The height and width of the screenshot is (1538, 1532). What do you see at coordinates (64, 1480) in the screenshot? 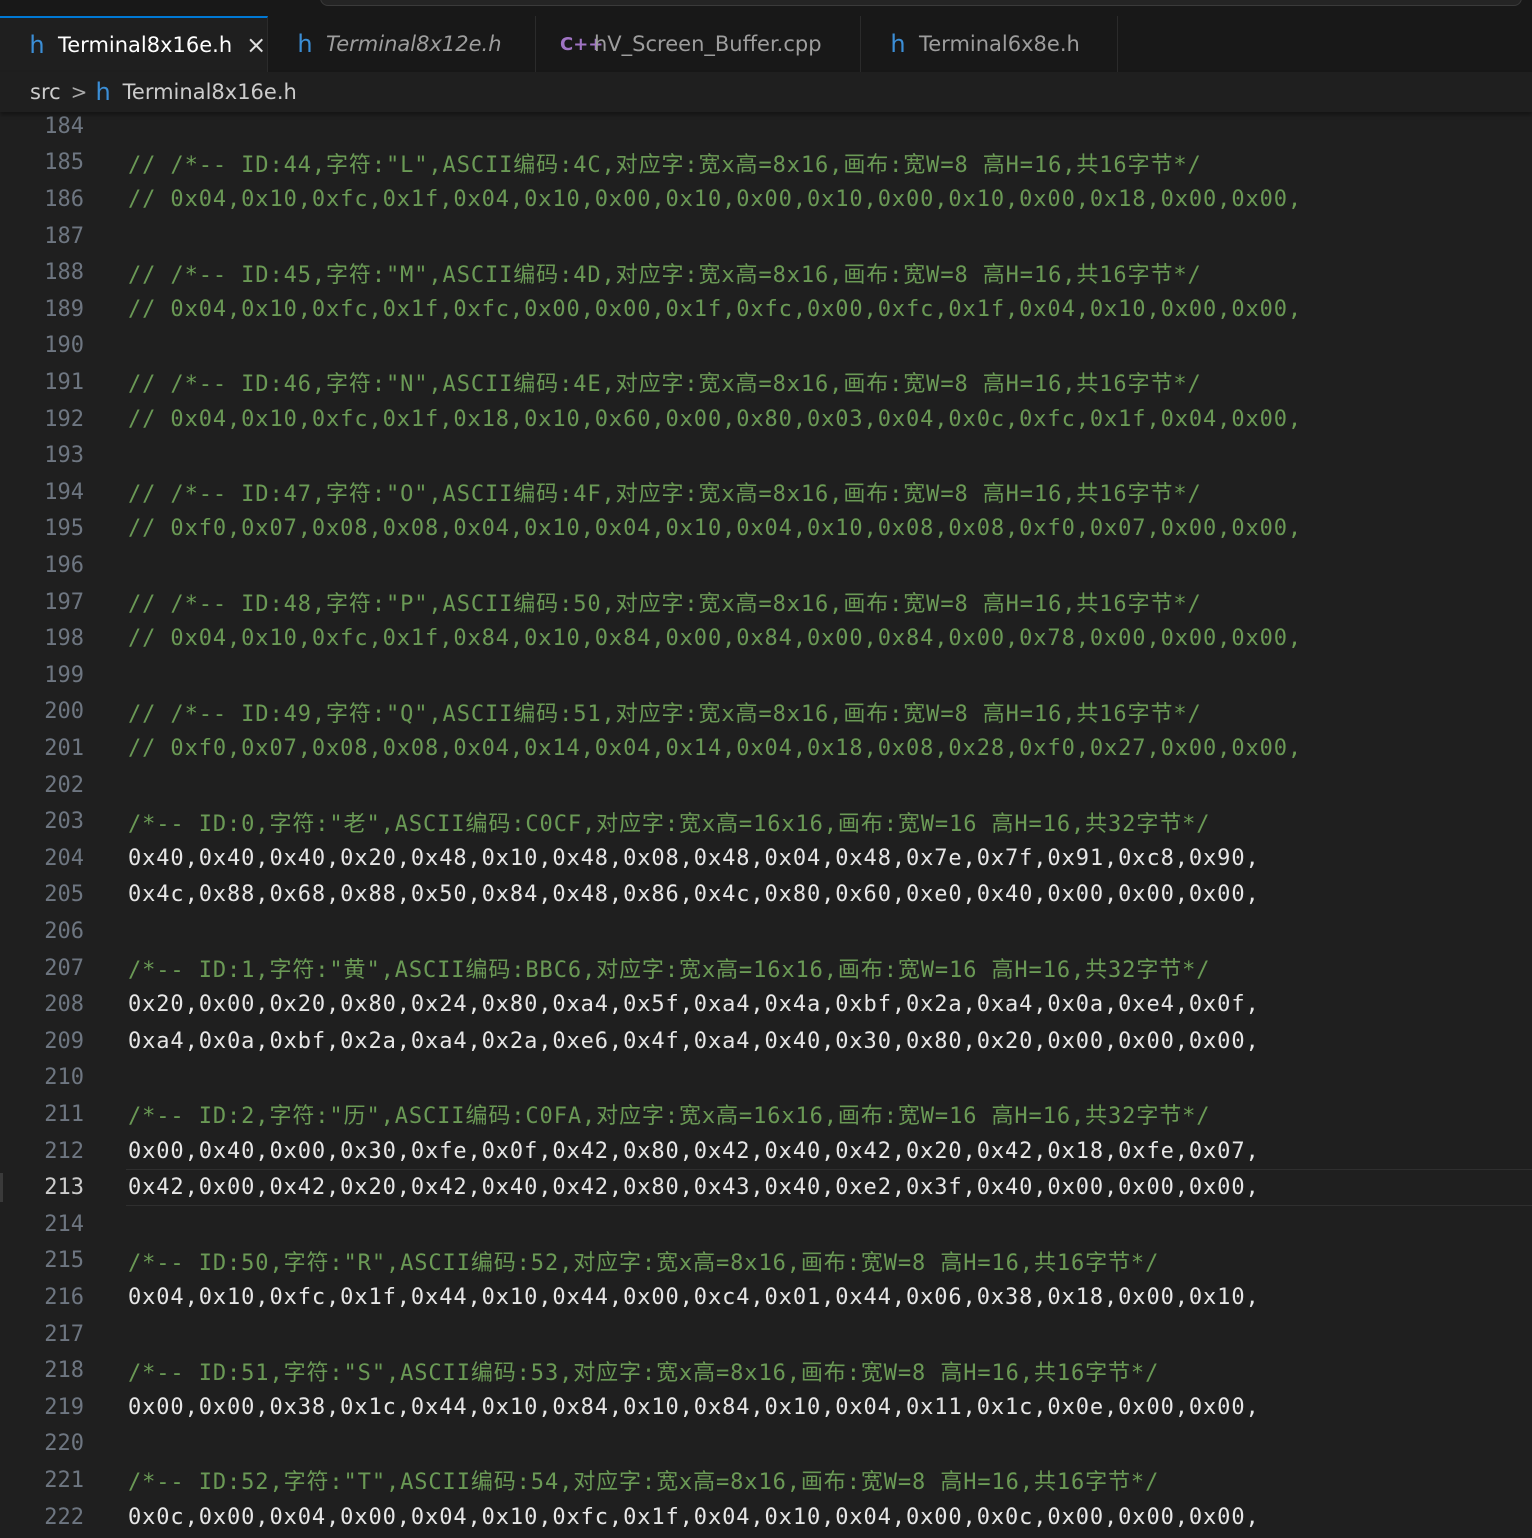
I see `line-number: 221` at bounding box center [64, 1480].